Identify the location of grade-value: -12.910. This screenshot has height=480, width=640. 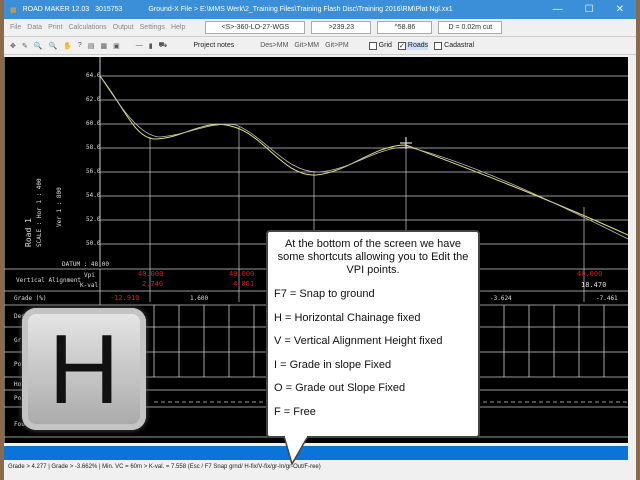
(125, 298).